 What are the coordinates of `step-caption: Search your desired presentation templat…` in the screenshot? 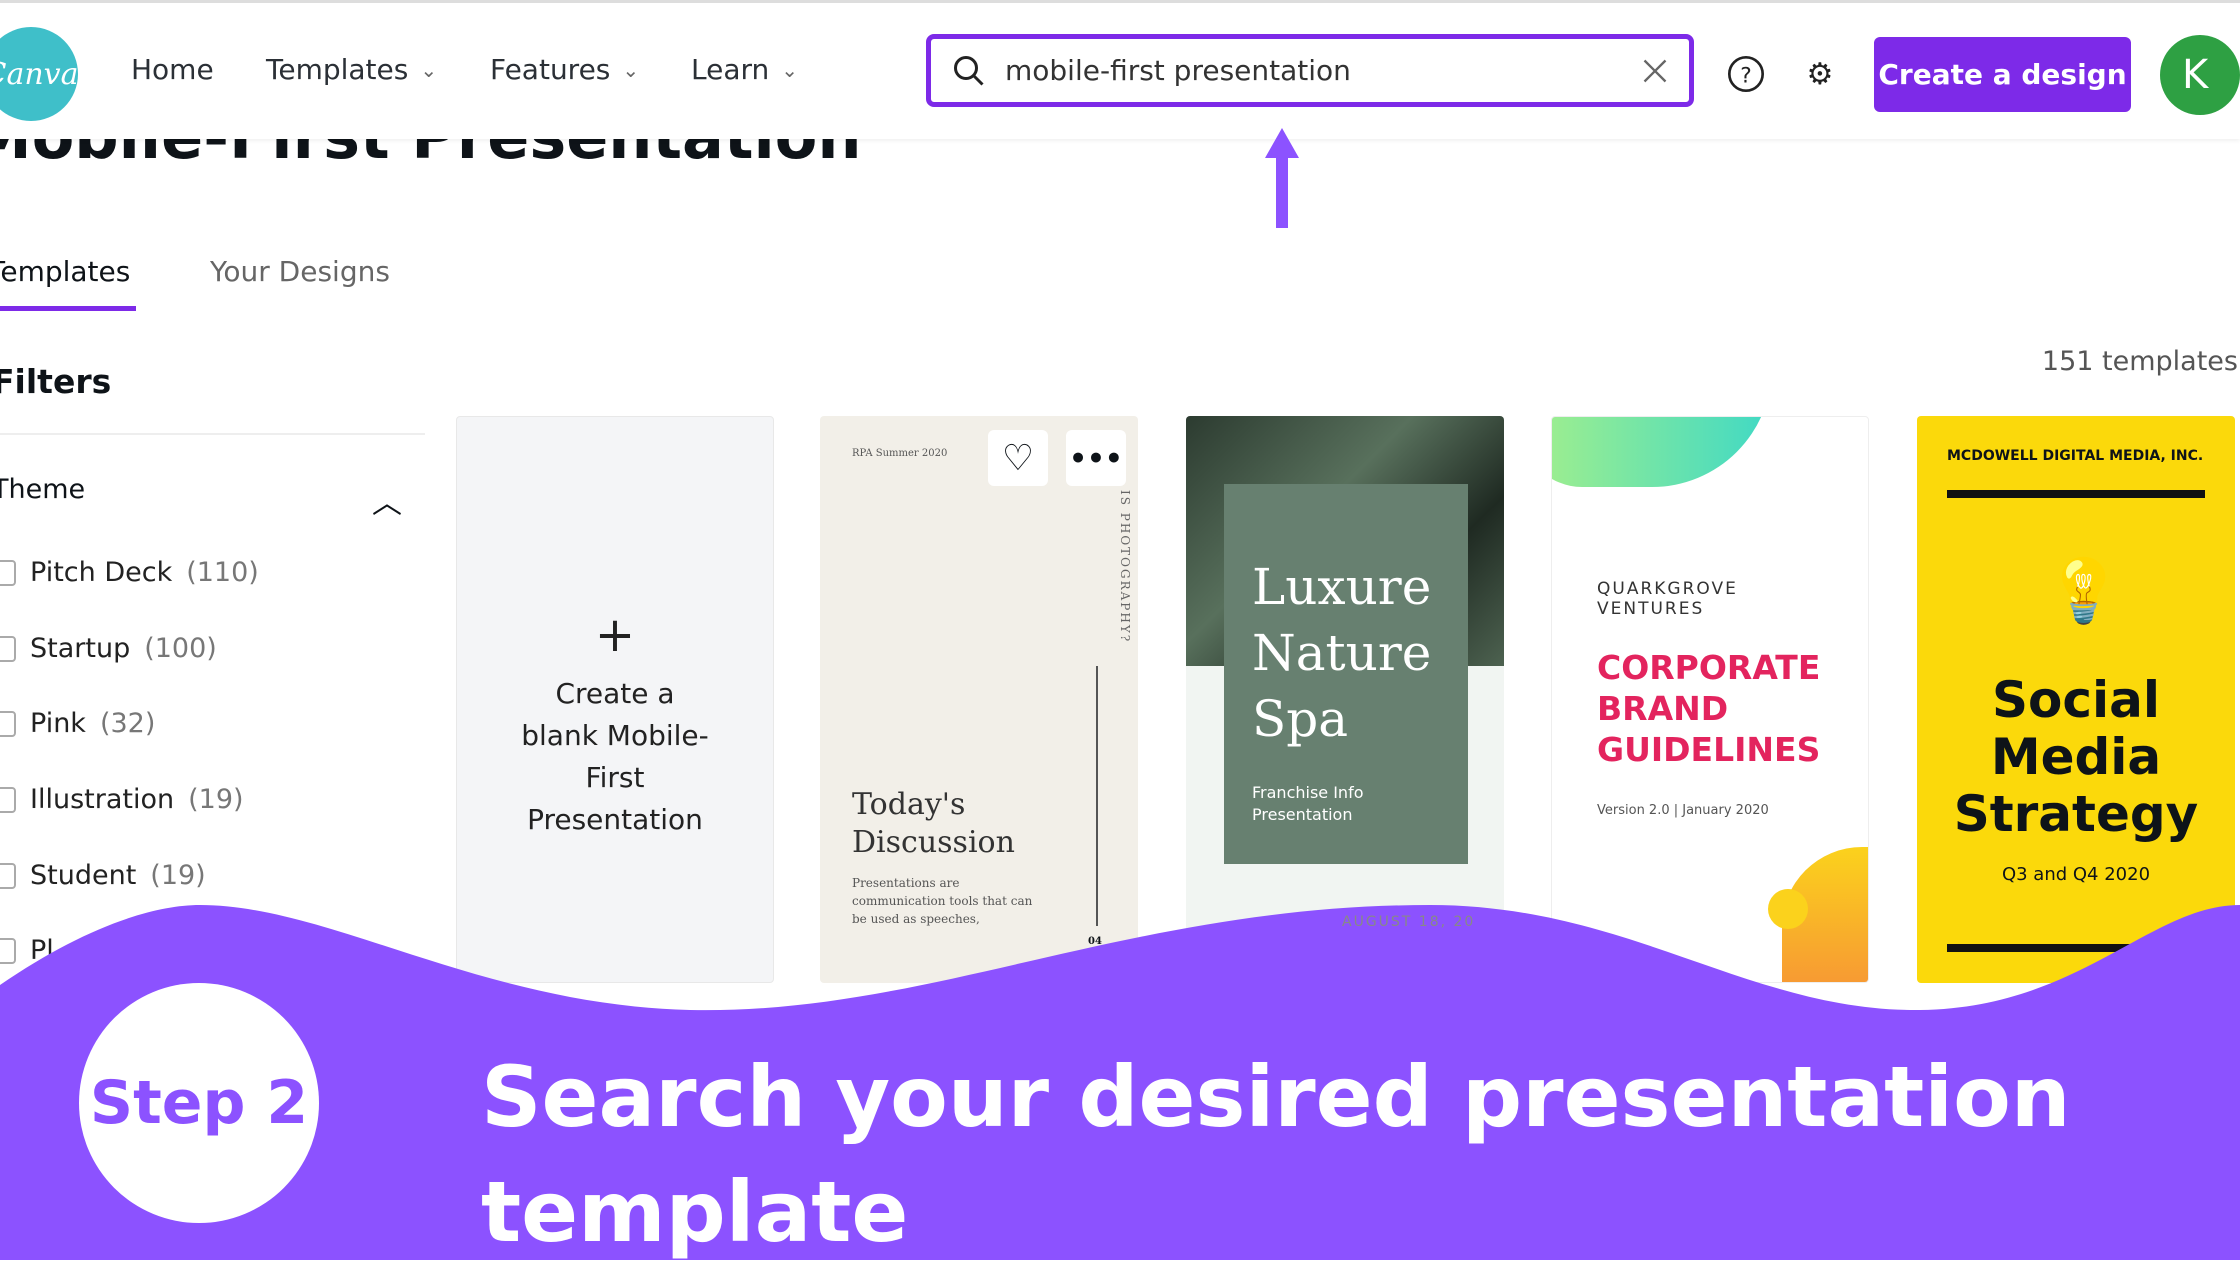 It's located at (1276, 1154).